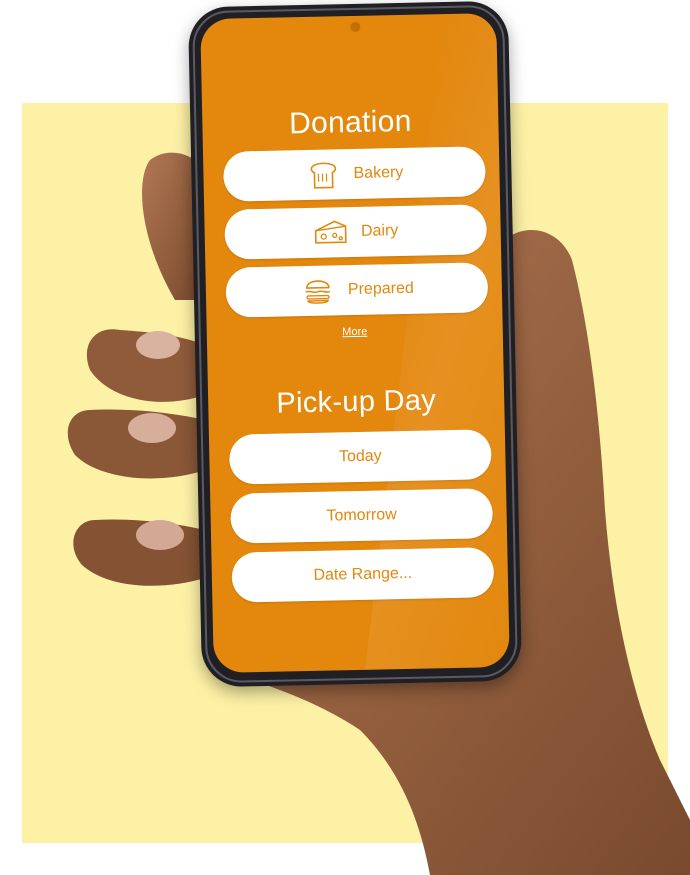 This screenshot has width=690, height=875. I want to click on tomorrow-label: Tomorrow, so click(361, 515).